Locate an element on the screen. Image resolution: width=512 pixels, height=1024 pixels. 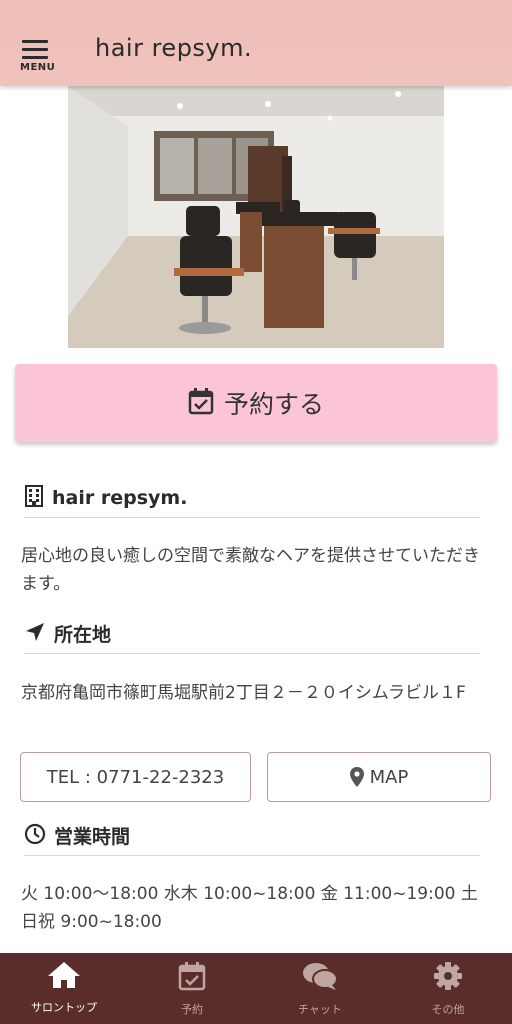
tel-button: TEL : 0771-22-2323 is located at coordinates (135, 777).